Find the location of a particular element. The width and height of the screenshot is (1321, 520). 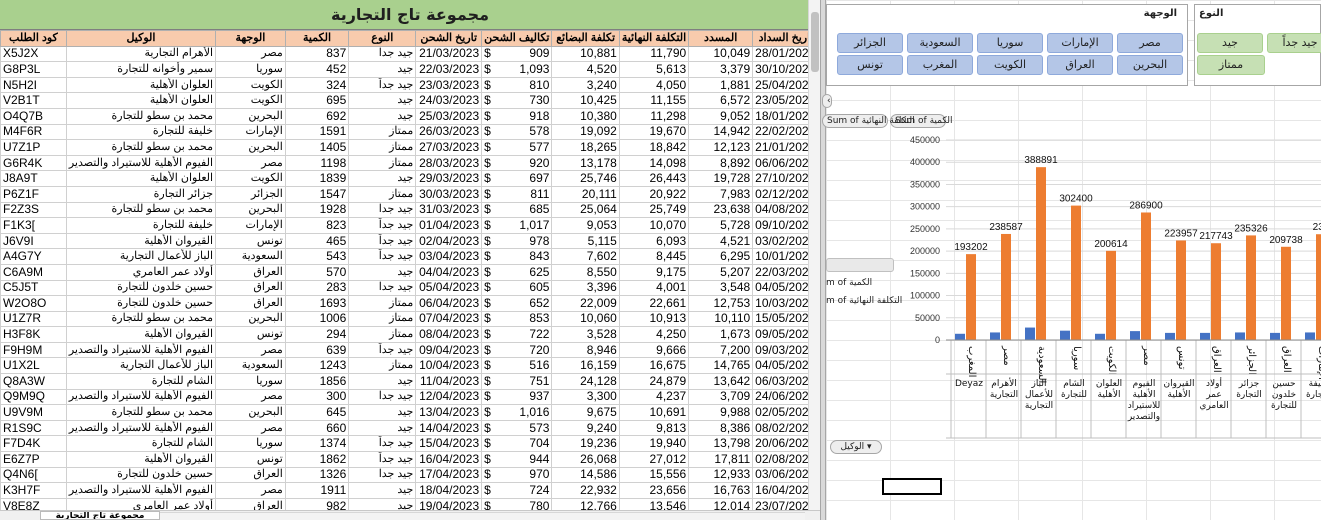

table-cell: ممتاز is located at coordinates (382, 194).